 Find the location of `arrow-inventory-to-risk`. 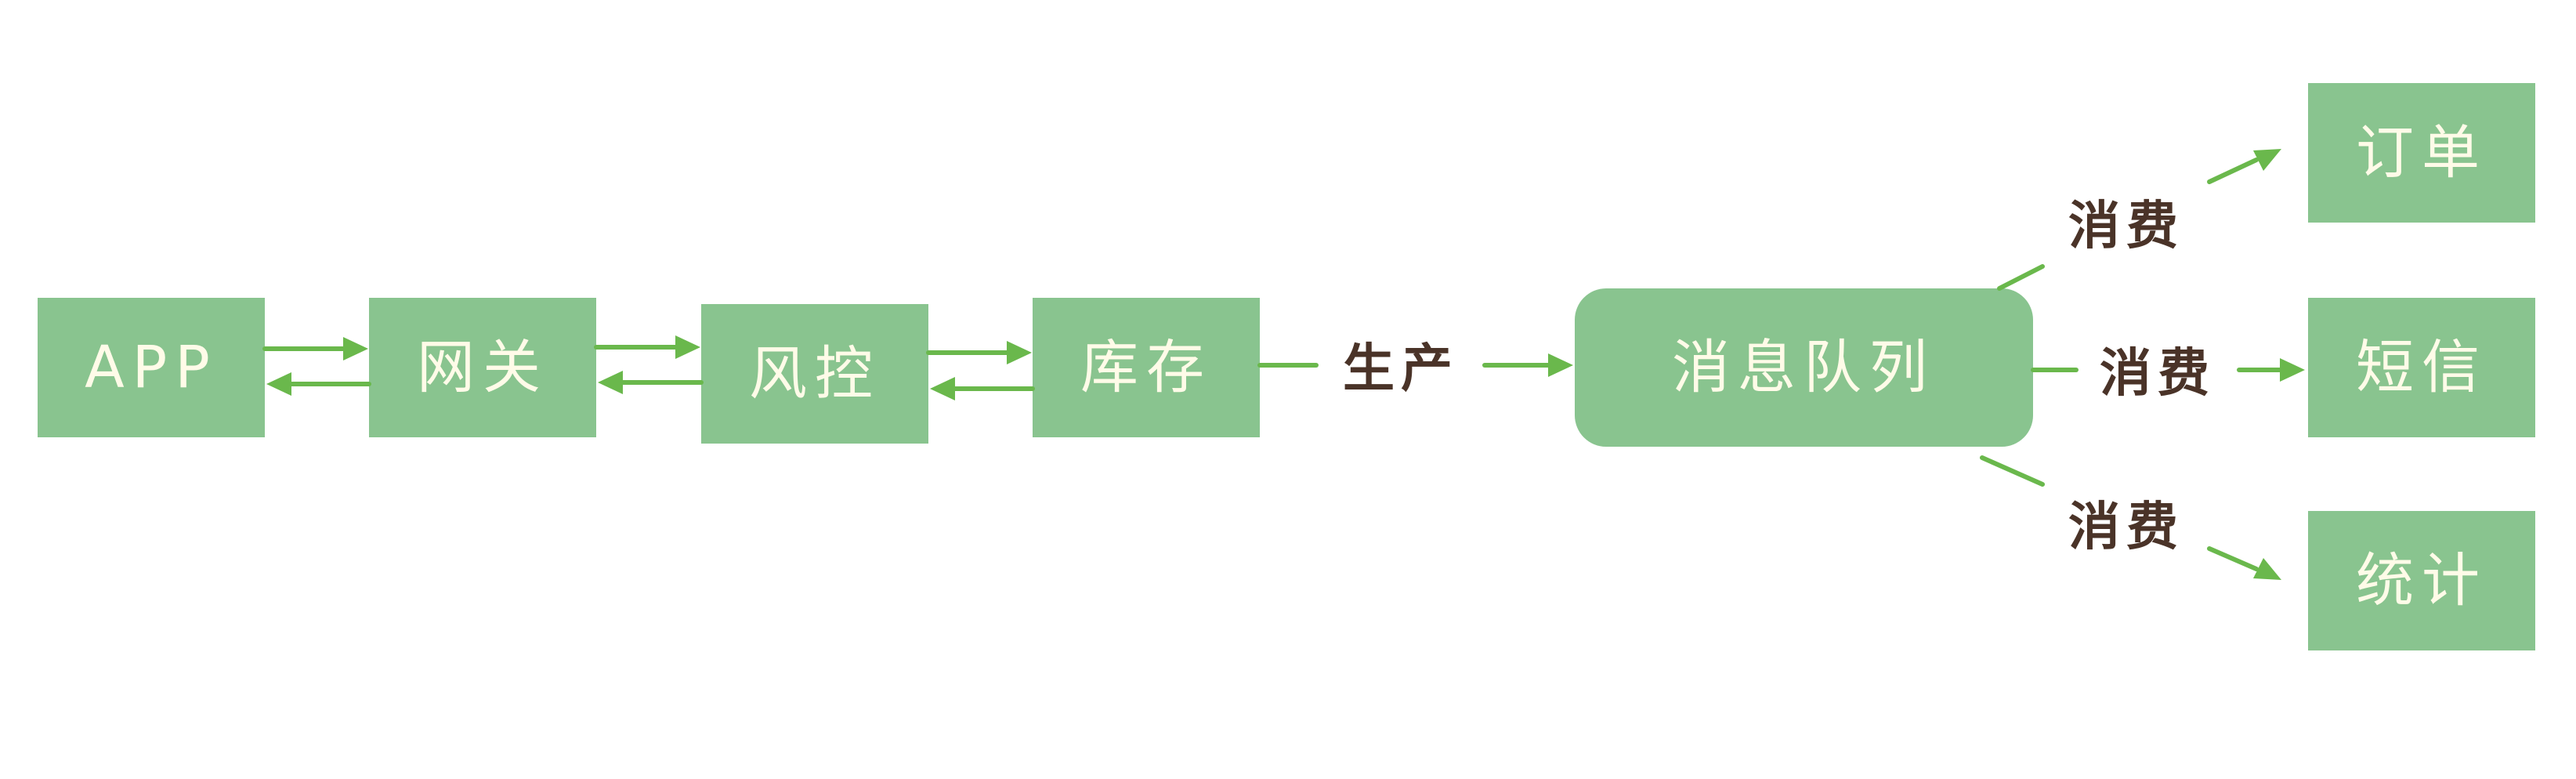

arrow-inventory-to-risk is located at coordinates (982, 388).